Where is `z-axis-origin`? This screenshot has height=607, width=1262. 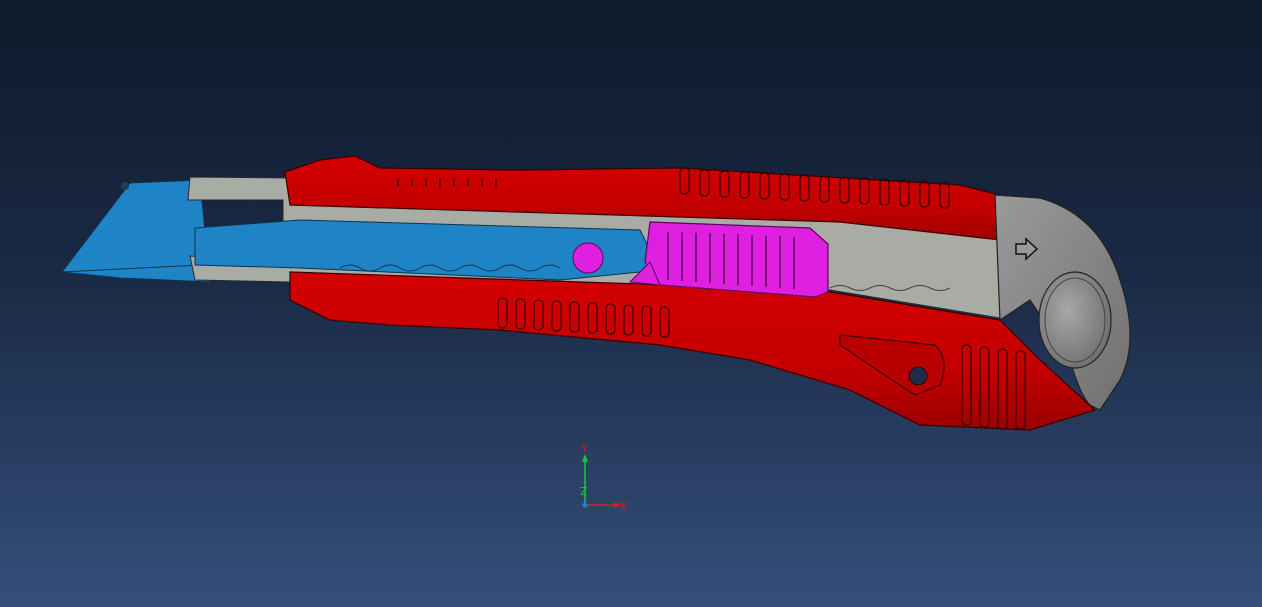
z-axis-origin is located at coordinates (585, 505).